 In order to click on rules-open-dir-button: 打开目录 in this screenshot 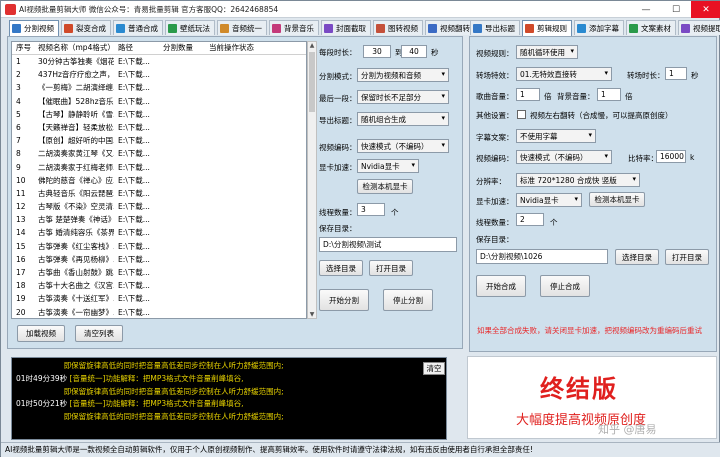, I will do `click(687, 257)`.